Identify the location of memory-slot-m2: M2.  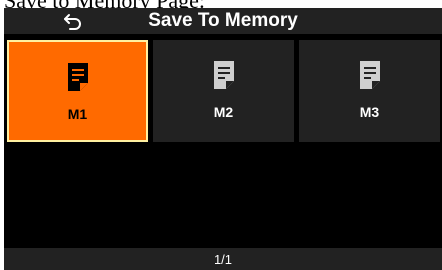
(223, 91).